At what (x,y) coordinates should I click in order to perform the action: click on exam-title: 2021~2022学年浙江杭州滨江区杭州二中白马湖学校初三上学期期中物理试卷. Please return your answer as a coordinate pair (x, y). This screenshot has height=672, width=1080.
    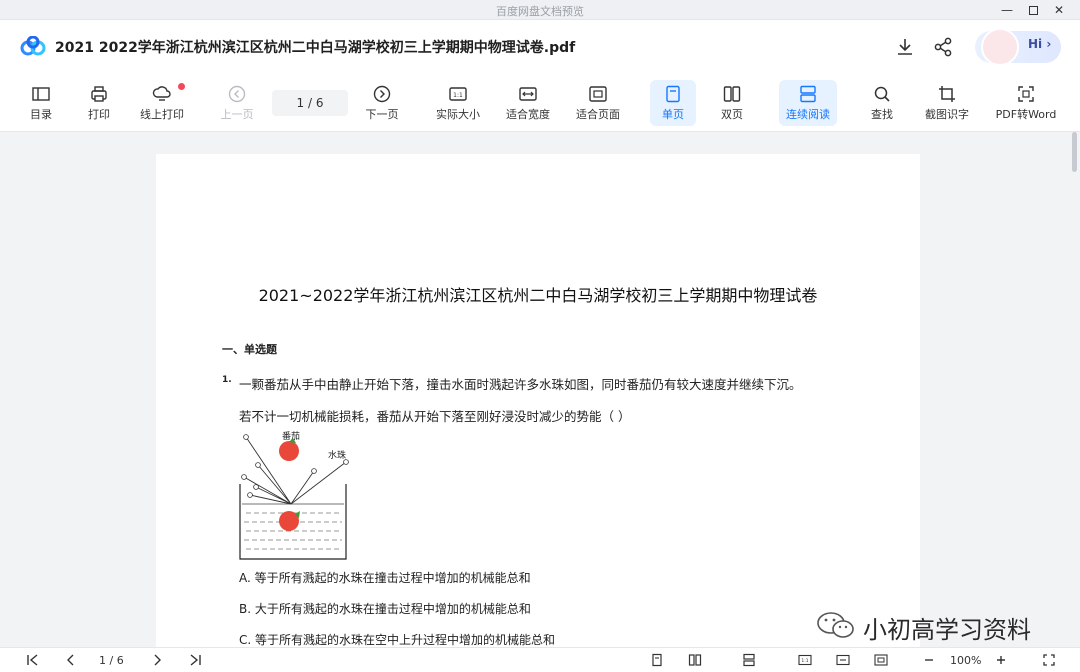
    Looking at the image, I should click on (538, 295).